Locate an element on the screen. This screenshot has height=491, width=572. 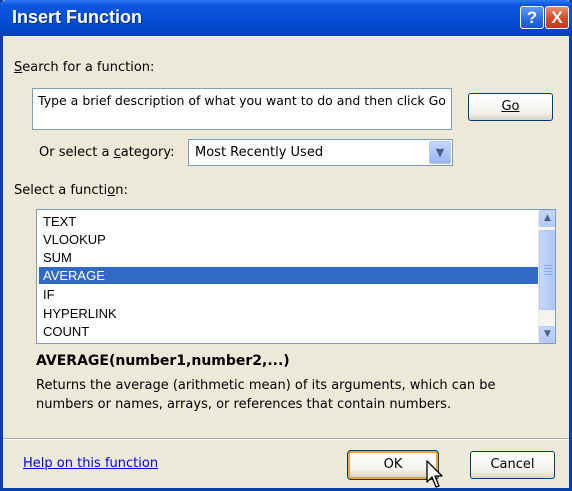
category-select: Most Recently Used ▼ is located at coordinates (320, 152).